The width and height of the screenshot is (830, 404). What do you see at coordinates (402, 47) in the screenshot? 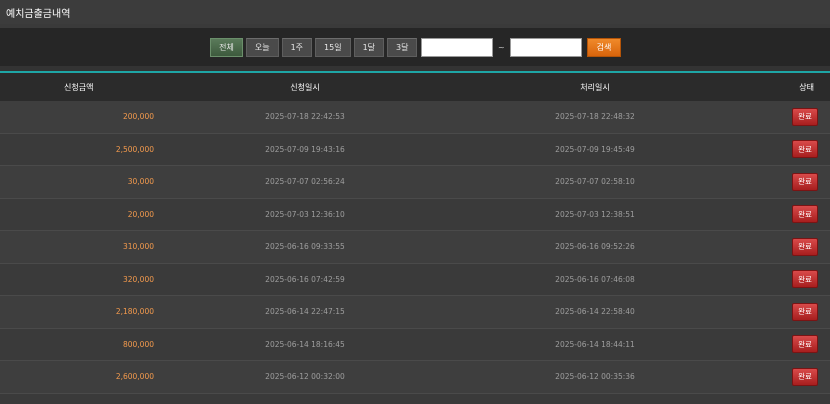
I see `period-3months-button: 3달` at bounding box center [402, 47].